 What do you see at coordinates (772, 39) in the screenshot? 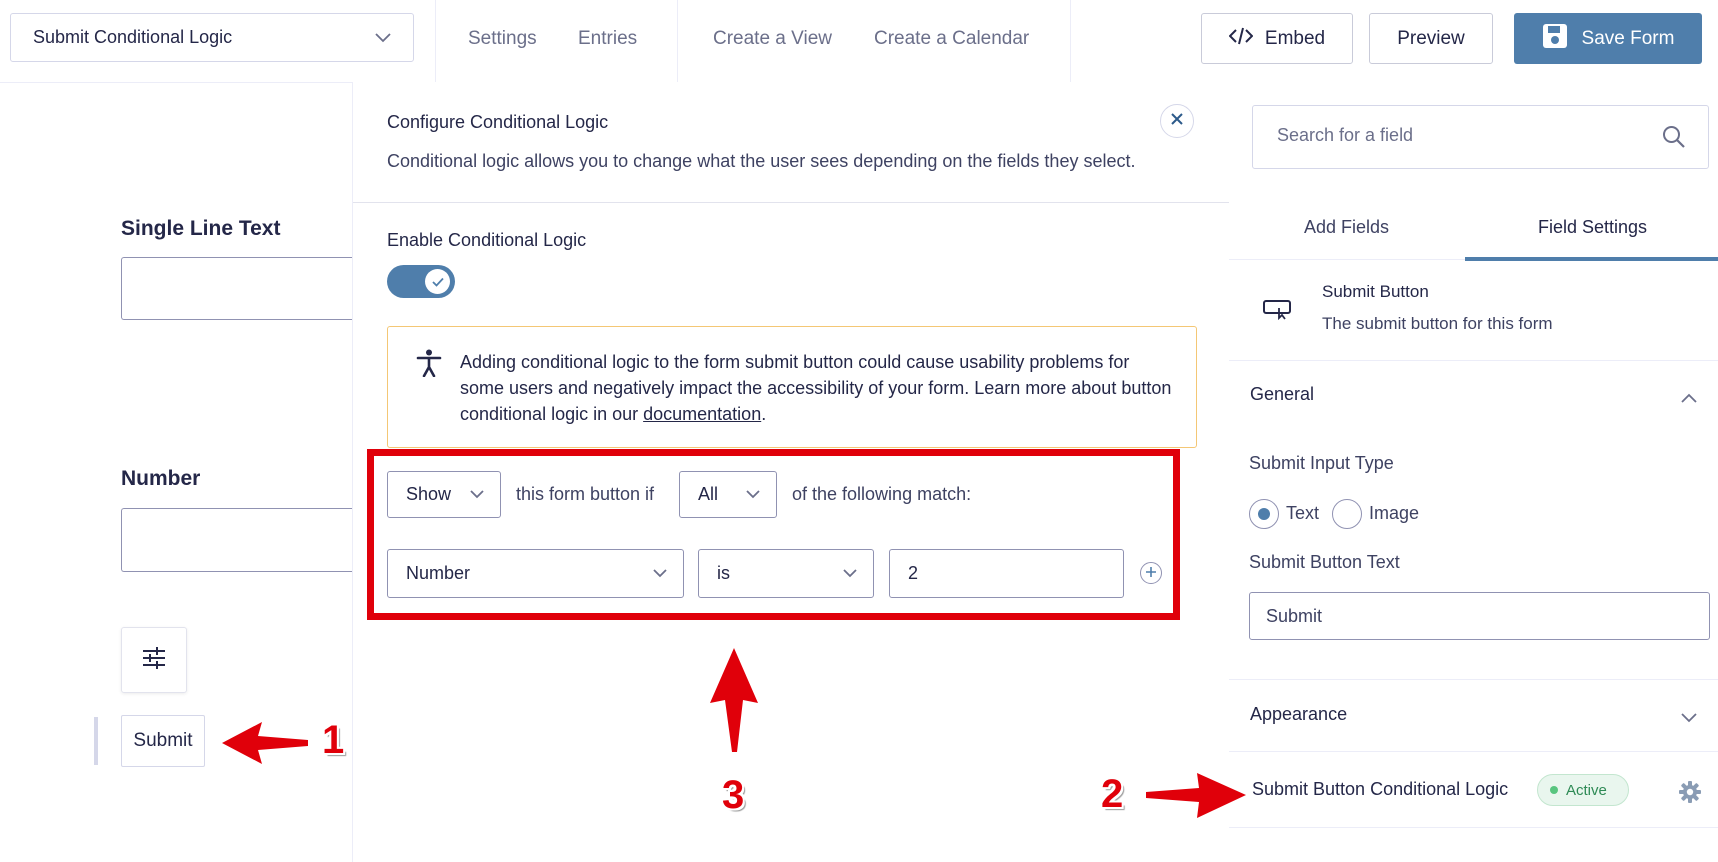
I see `nav-create-view: Create a View` at bounding box center [772, 39].